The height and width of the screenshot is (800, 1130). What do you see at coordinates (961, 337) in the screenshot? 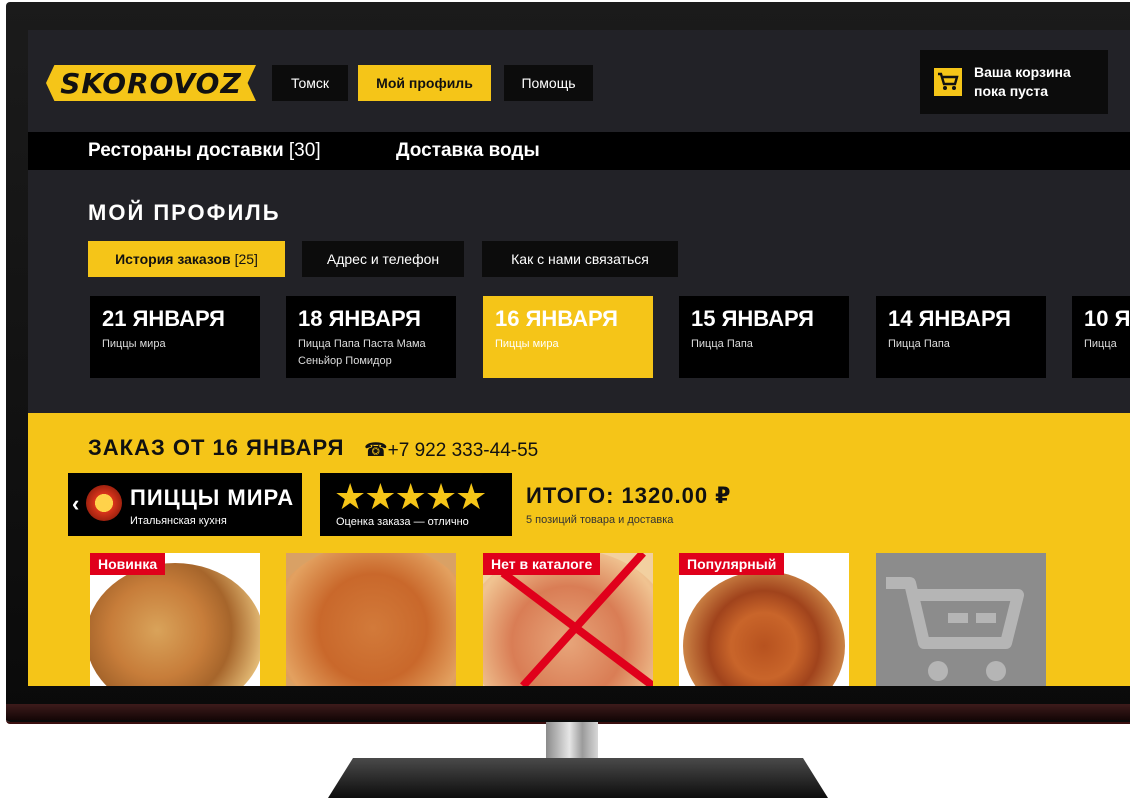
I see `order-card: 14 ЯНВАРЯ Пицца Папа` at bounding box center [961, 337].